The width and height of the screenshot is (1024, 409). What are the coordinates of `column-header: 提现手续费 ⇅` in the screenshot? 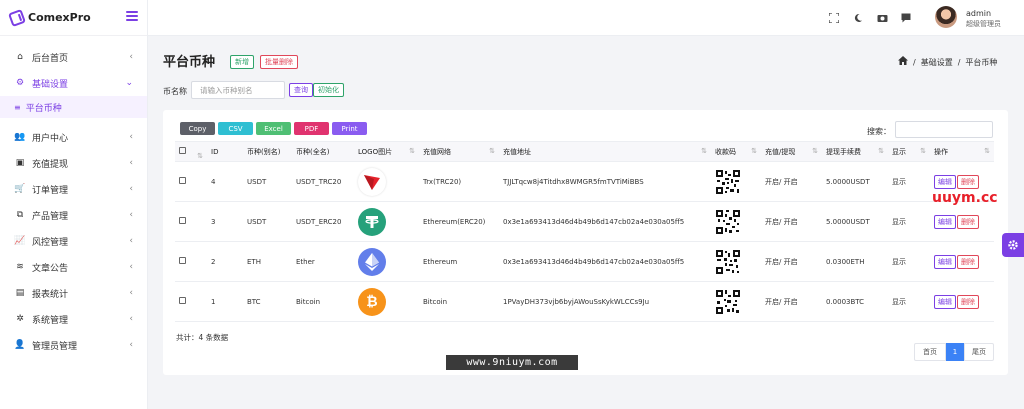 It's located at (855, 151).